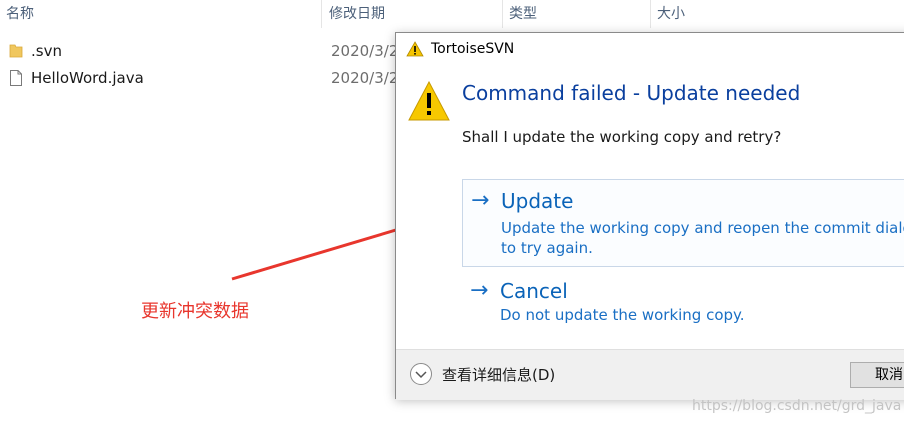 This screenshot has width=904, height=427. Describe the element at coordinates (650, 49) in the screenshot. I see `title-bar: TortoiseSVN` at that location.